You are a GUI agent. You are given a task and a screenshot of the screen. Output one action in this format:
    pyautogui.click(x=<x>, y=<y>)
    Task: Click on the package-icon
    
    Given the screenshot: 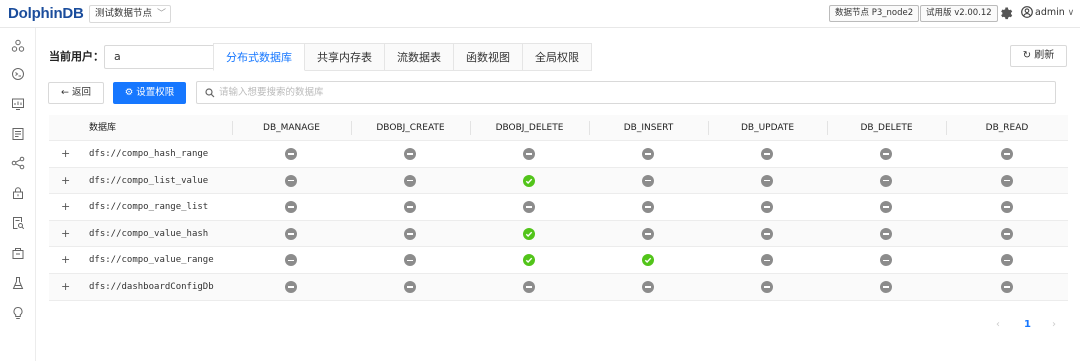 What is the action you would take?
    pyautogui.click(x=18, y=253)
    